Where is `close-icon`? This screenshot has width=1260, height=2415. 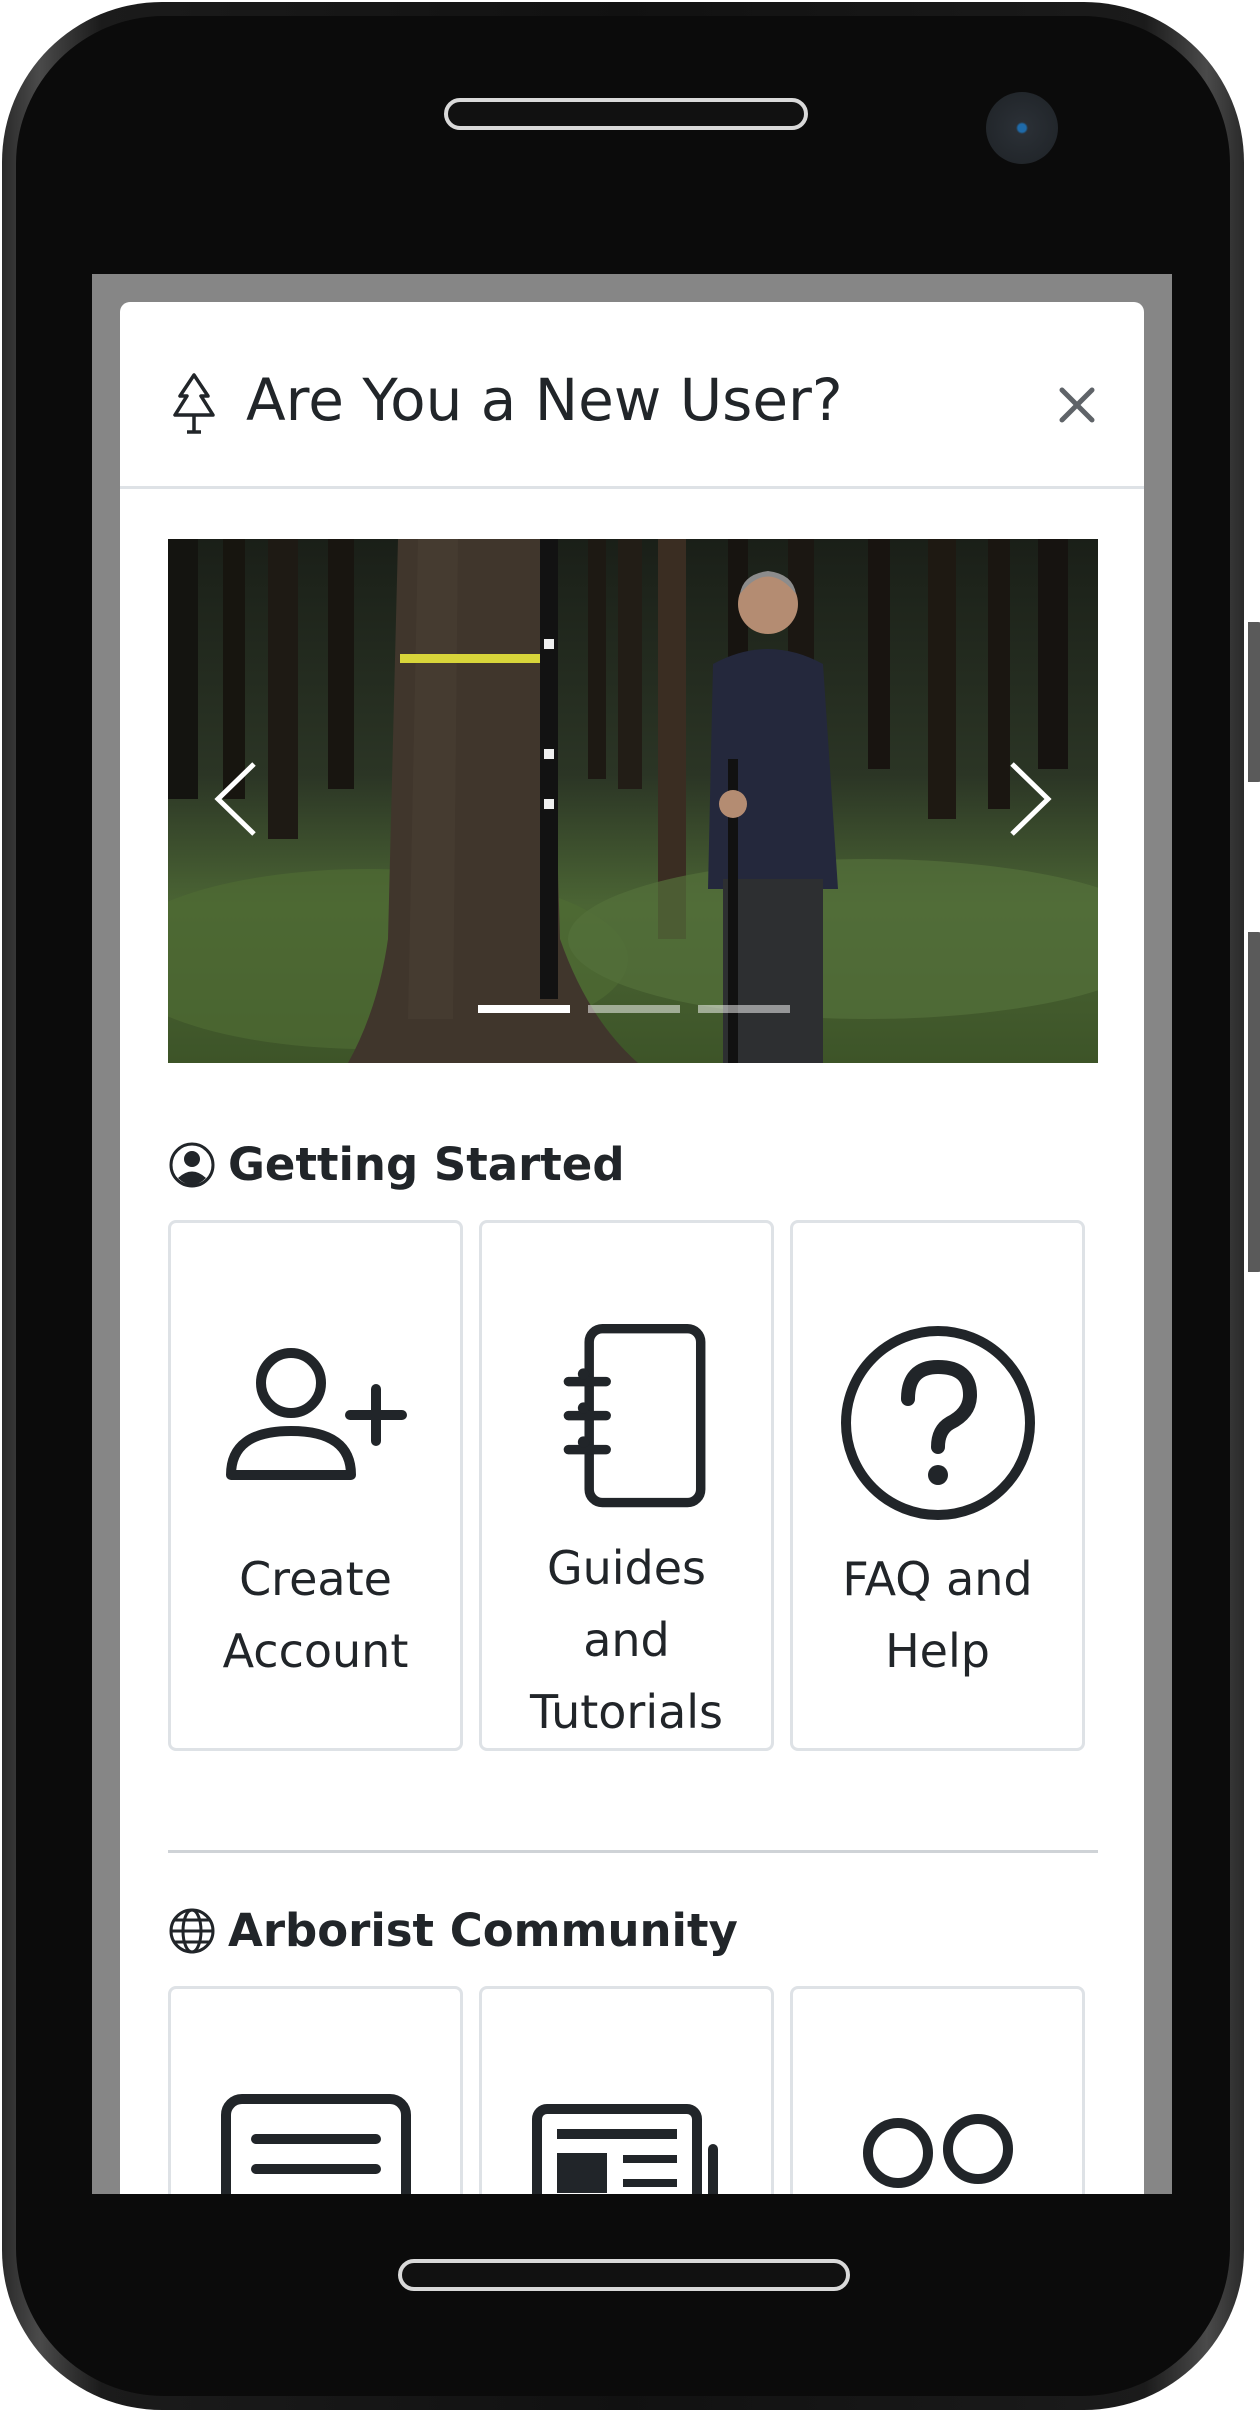 close-icon is located at coordinates (1077, 405).